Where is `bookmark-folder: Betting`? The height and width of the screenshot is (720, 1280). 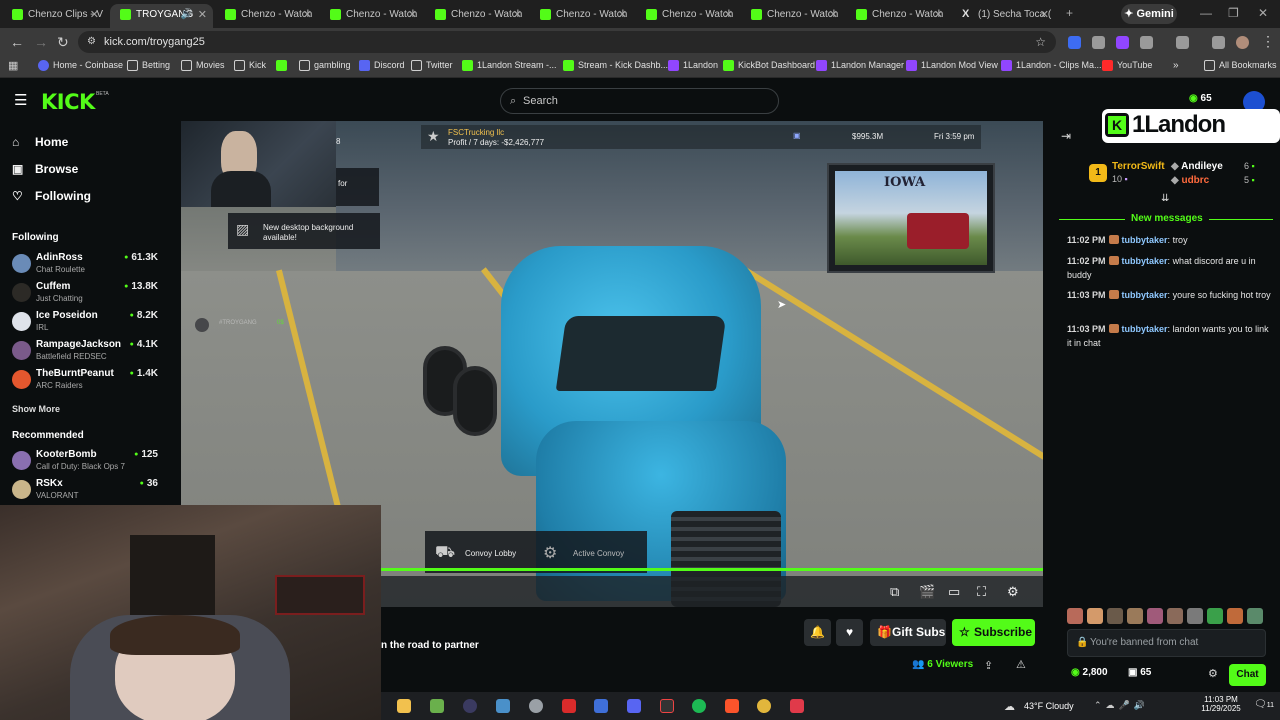
bookmark-folder: Betting is located at coordinates (148, 65).